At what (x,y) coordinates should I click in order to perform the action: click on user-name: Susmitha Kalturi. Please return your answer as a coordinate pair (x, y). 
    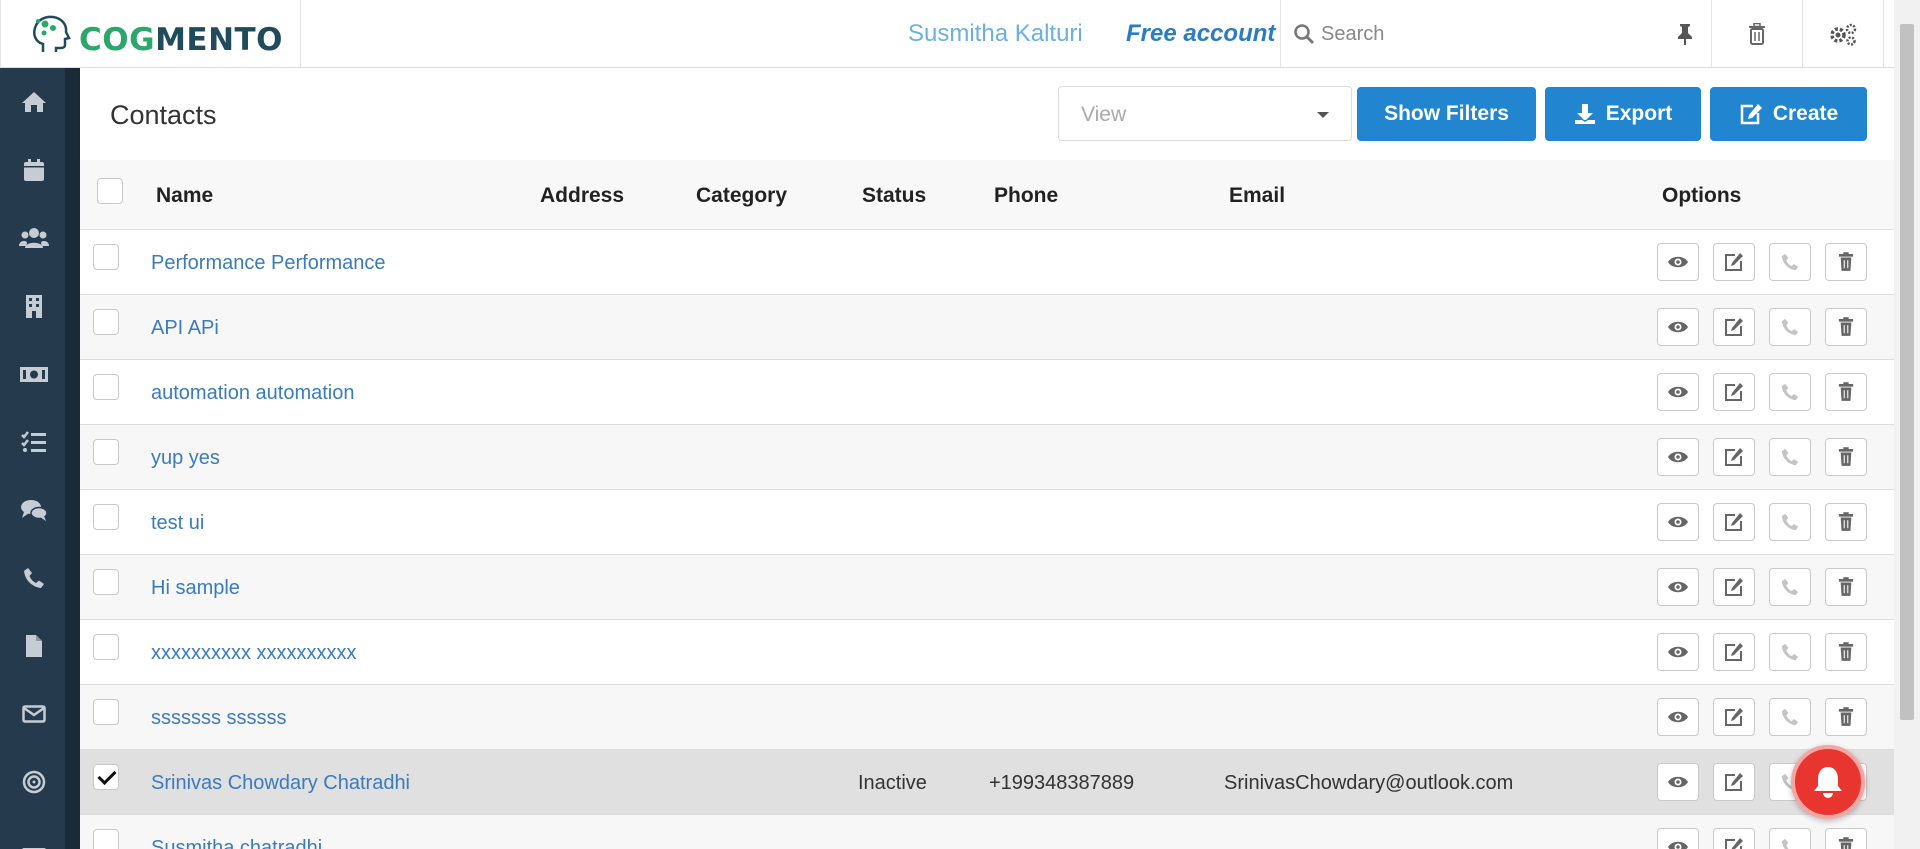
    Looking at the image, I should click on (995, 34).